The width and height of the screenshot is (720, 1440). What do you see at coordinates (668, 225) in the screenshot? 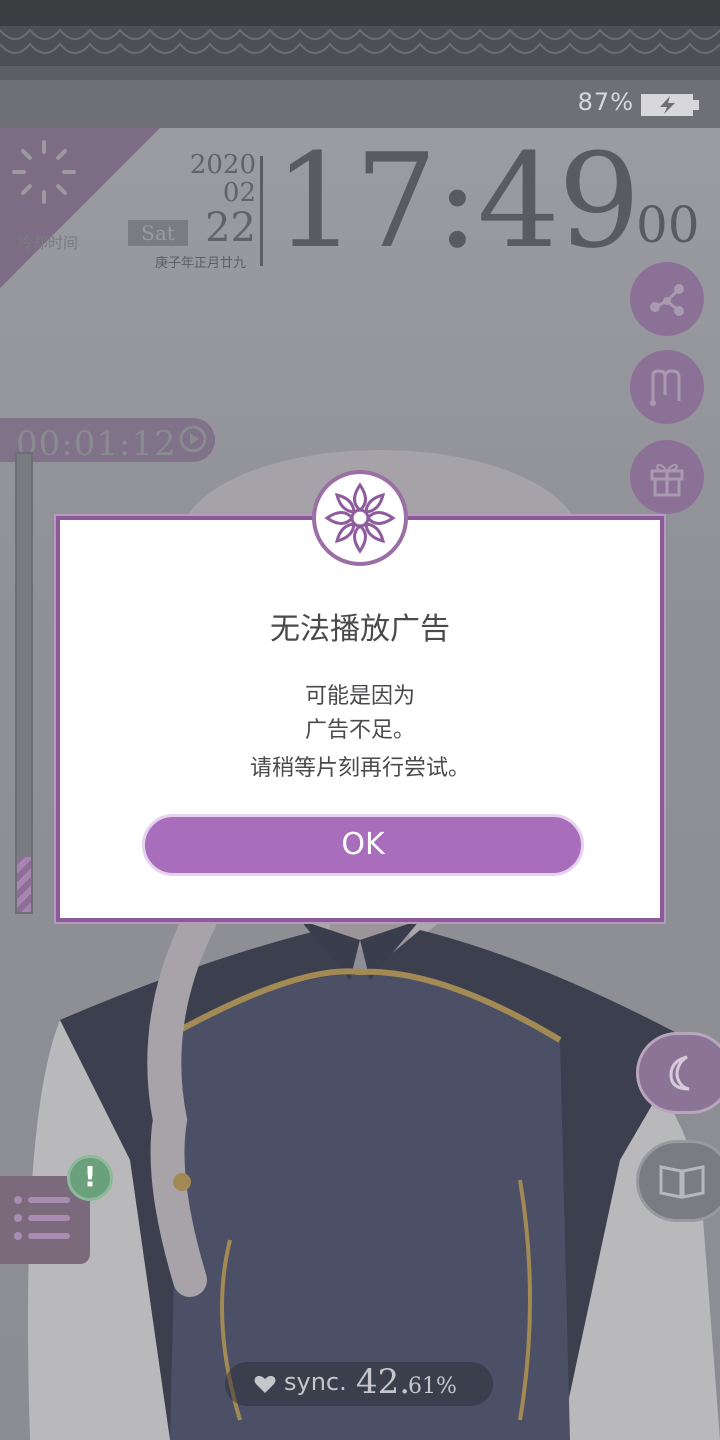
I see `clock-seconds: 00` at bounding box center [668, 225].